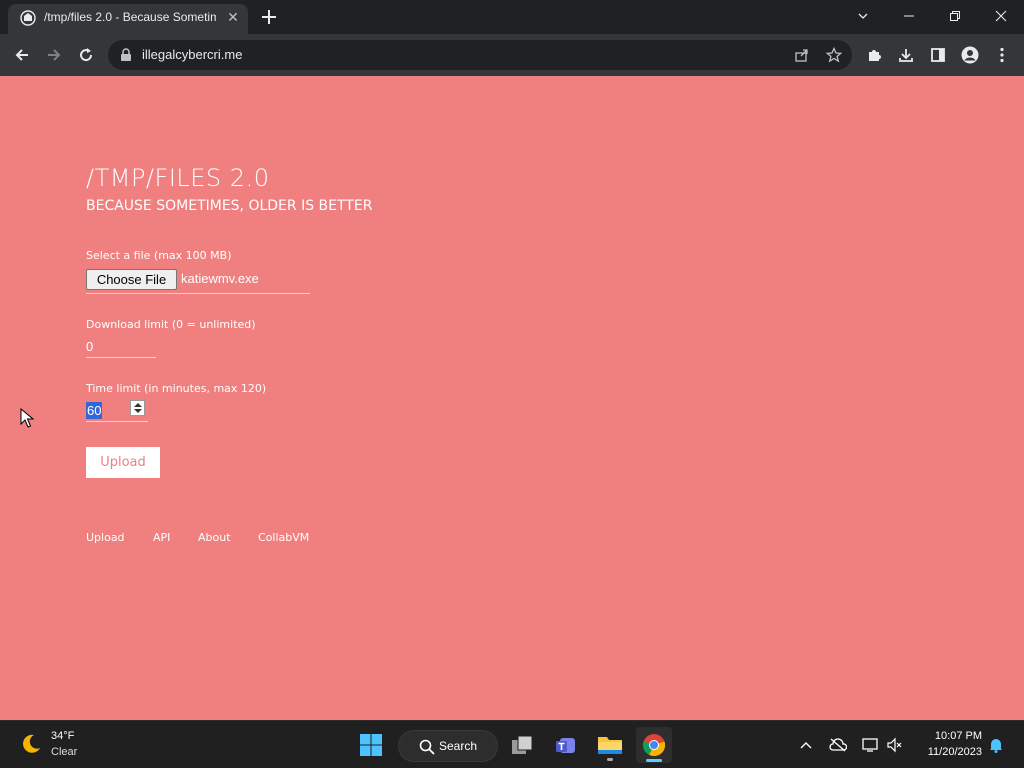  Describe the element at coordinates (22, 55) in the screenshot. I see `back-arrow-icon` at that location.